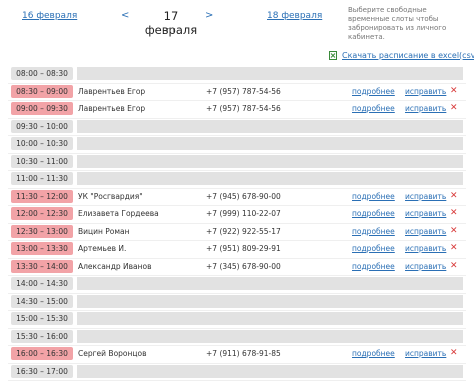  Describe the element at coordinates (42, 108) in the screenshot. I see `time-slot-badge: 09:00 – 09:30` at that location.